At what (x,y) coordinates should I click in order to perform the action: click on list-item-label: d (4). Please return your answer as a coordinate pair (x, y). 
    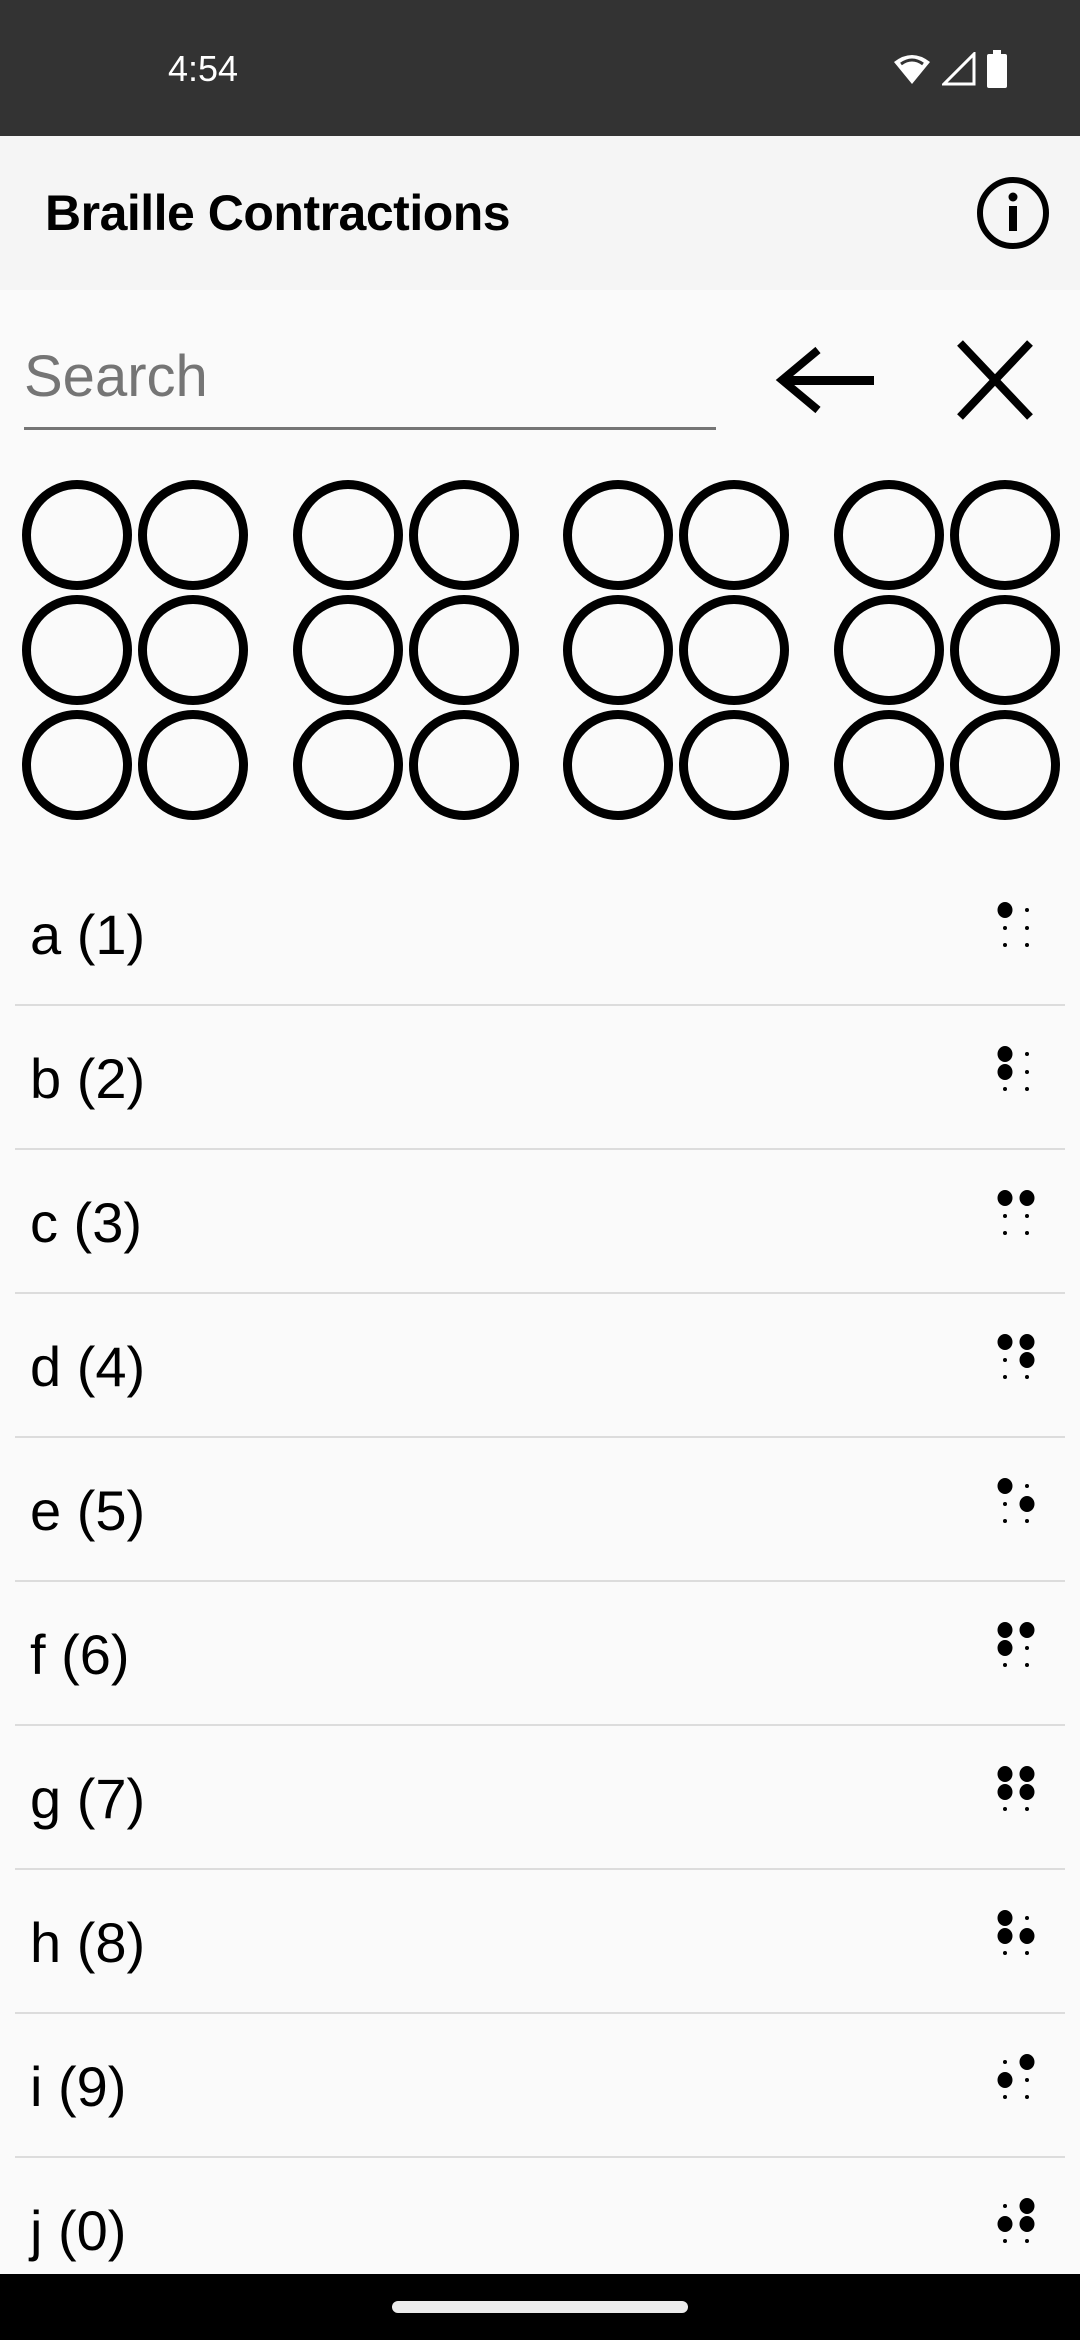
    Looking at the image, I should click on (88, 1366).